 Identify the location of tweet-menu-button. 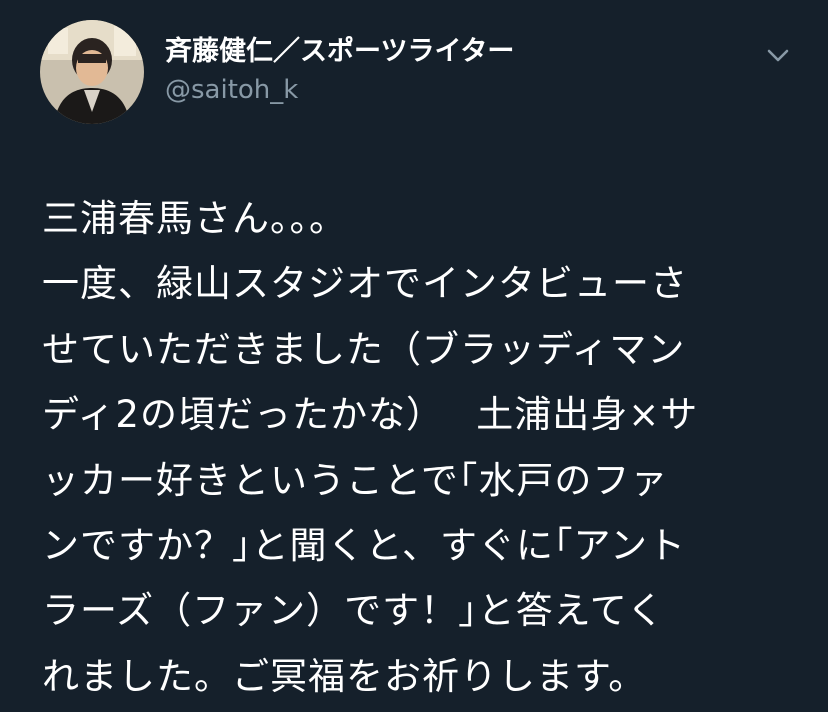
(778, 56).